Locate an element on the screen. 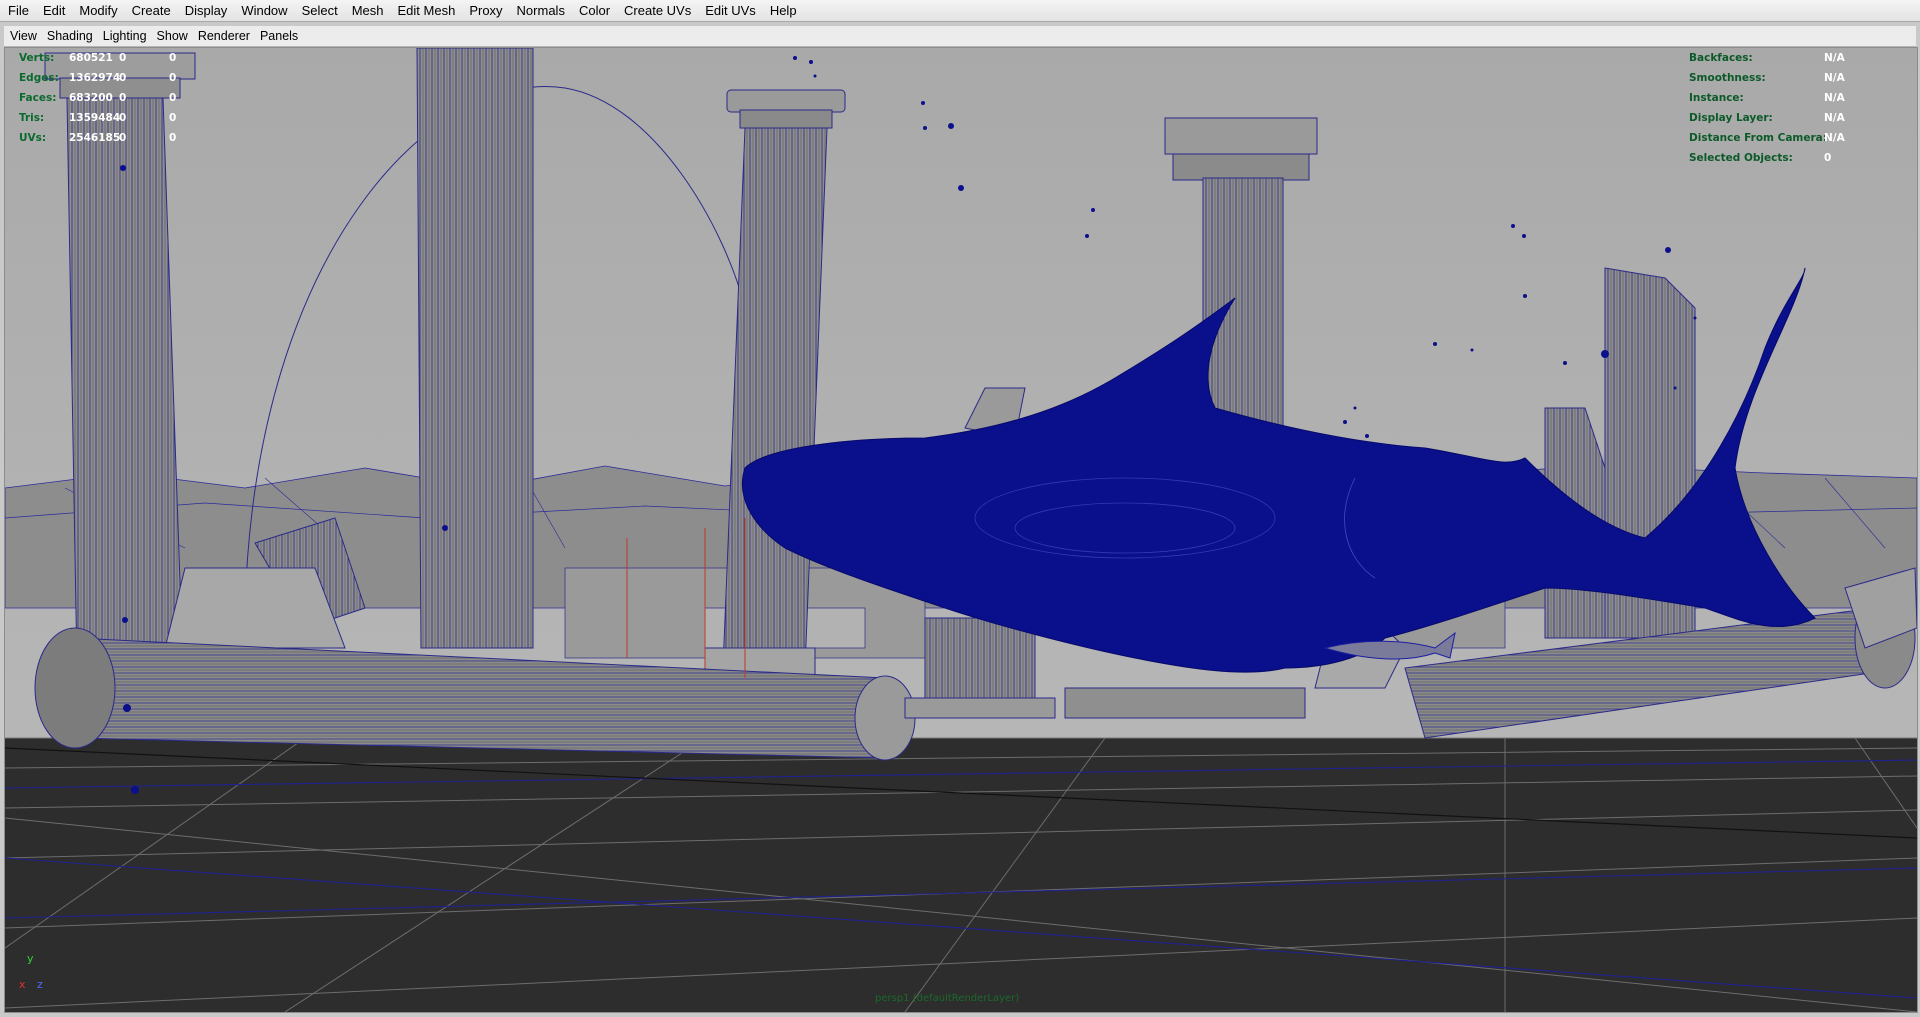 This screenshot has height=1017, width=1920. hud-stat-v1: 2546185 is located at coordinates (95, 138).